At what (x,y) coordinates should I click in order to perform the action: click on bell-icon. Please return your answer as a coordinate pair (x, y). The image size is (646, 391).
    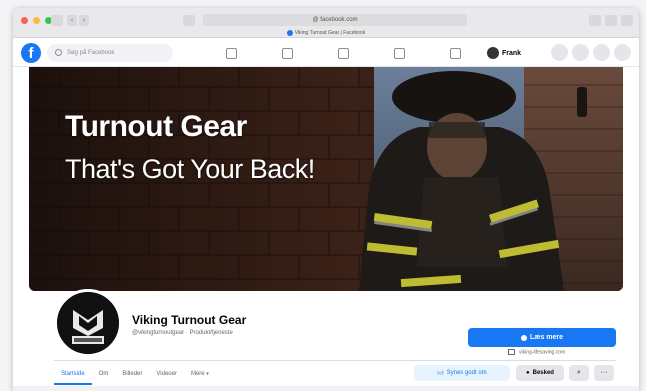
    Looking at the image, I should click on (601, 52).